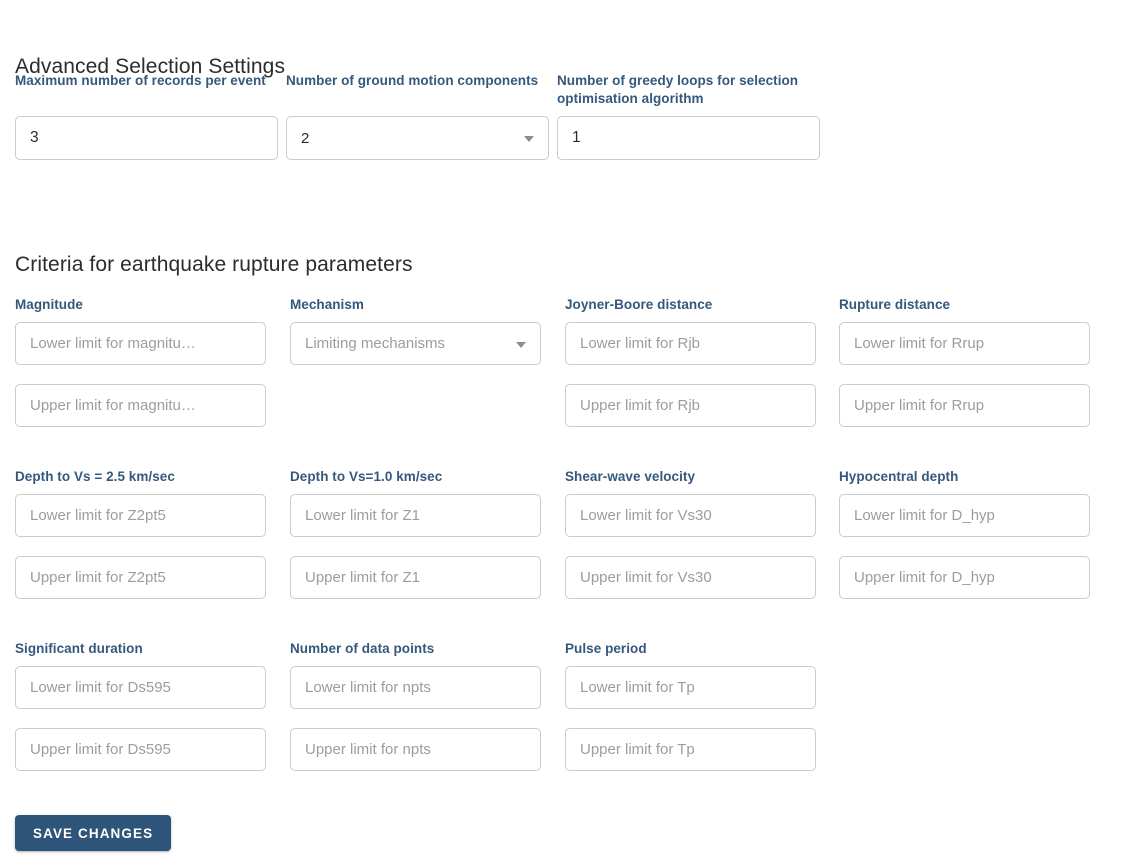 The height and width of the screenshot is (863, 1123). What do you see at coordinates (690, 687) in the screenshot?
I see `tp-lower-input` at bounding box center [690, 687].